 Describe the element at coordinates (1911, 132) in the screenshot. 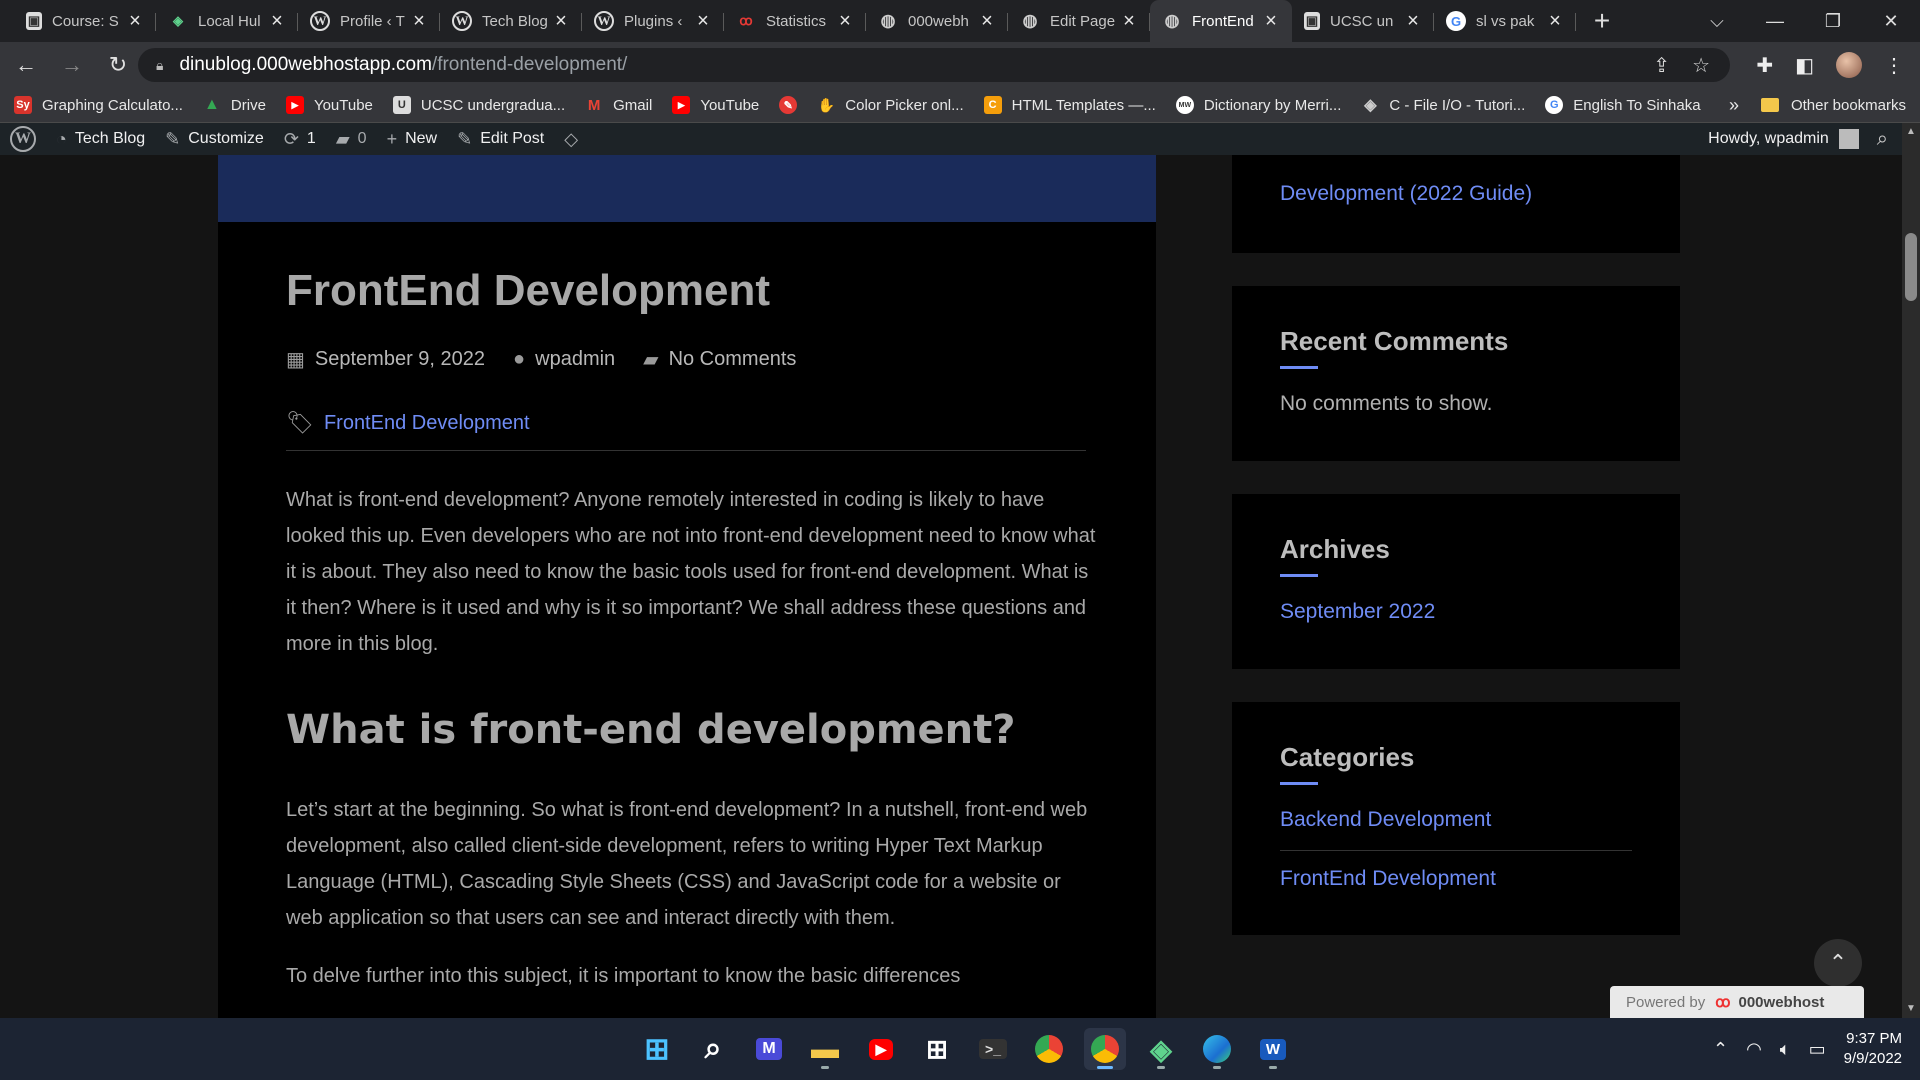

I see `scroll-up-icon: ▲` at that location.